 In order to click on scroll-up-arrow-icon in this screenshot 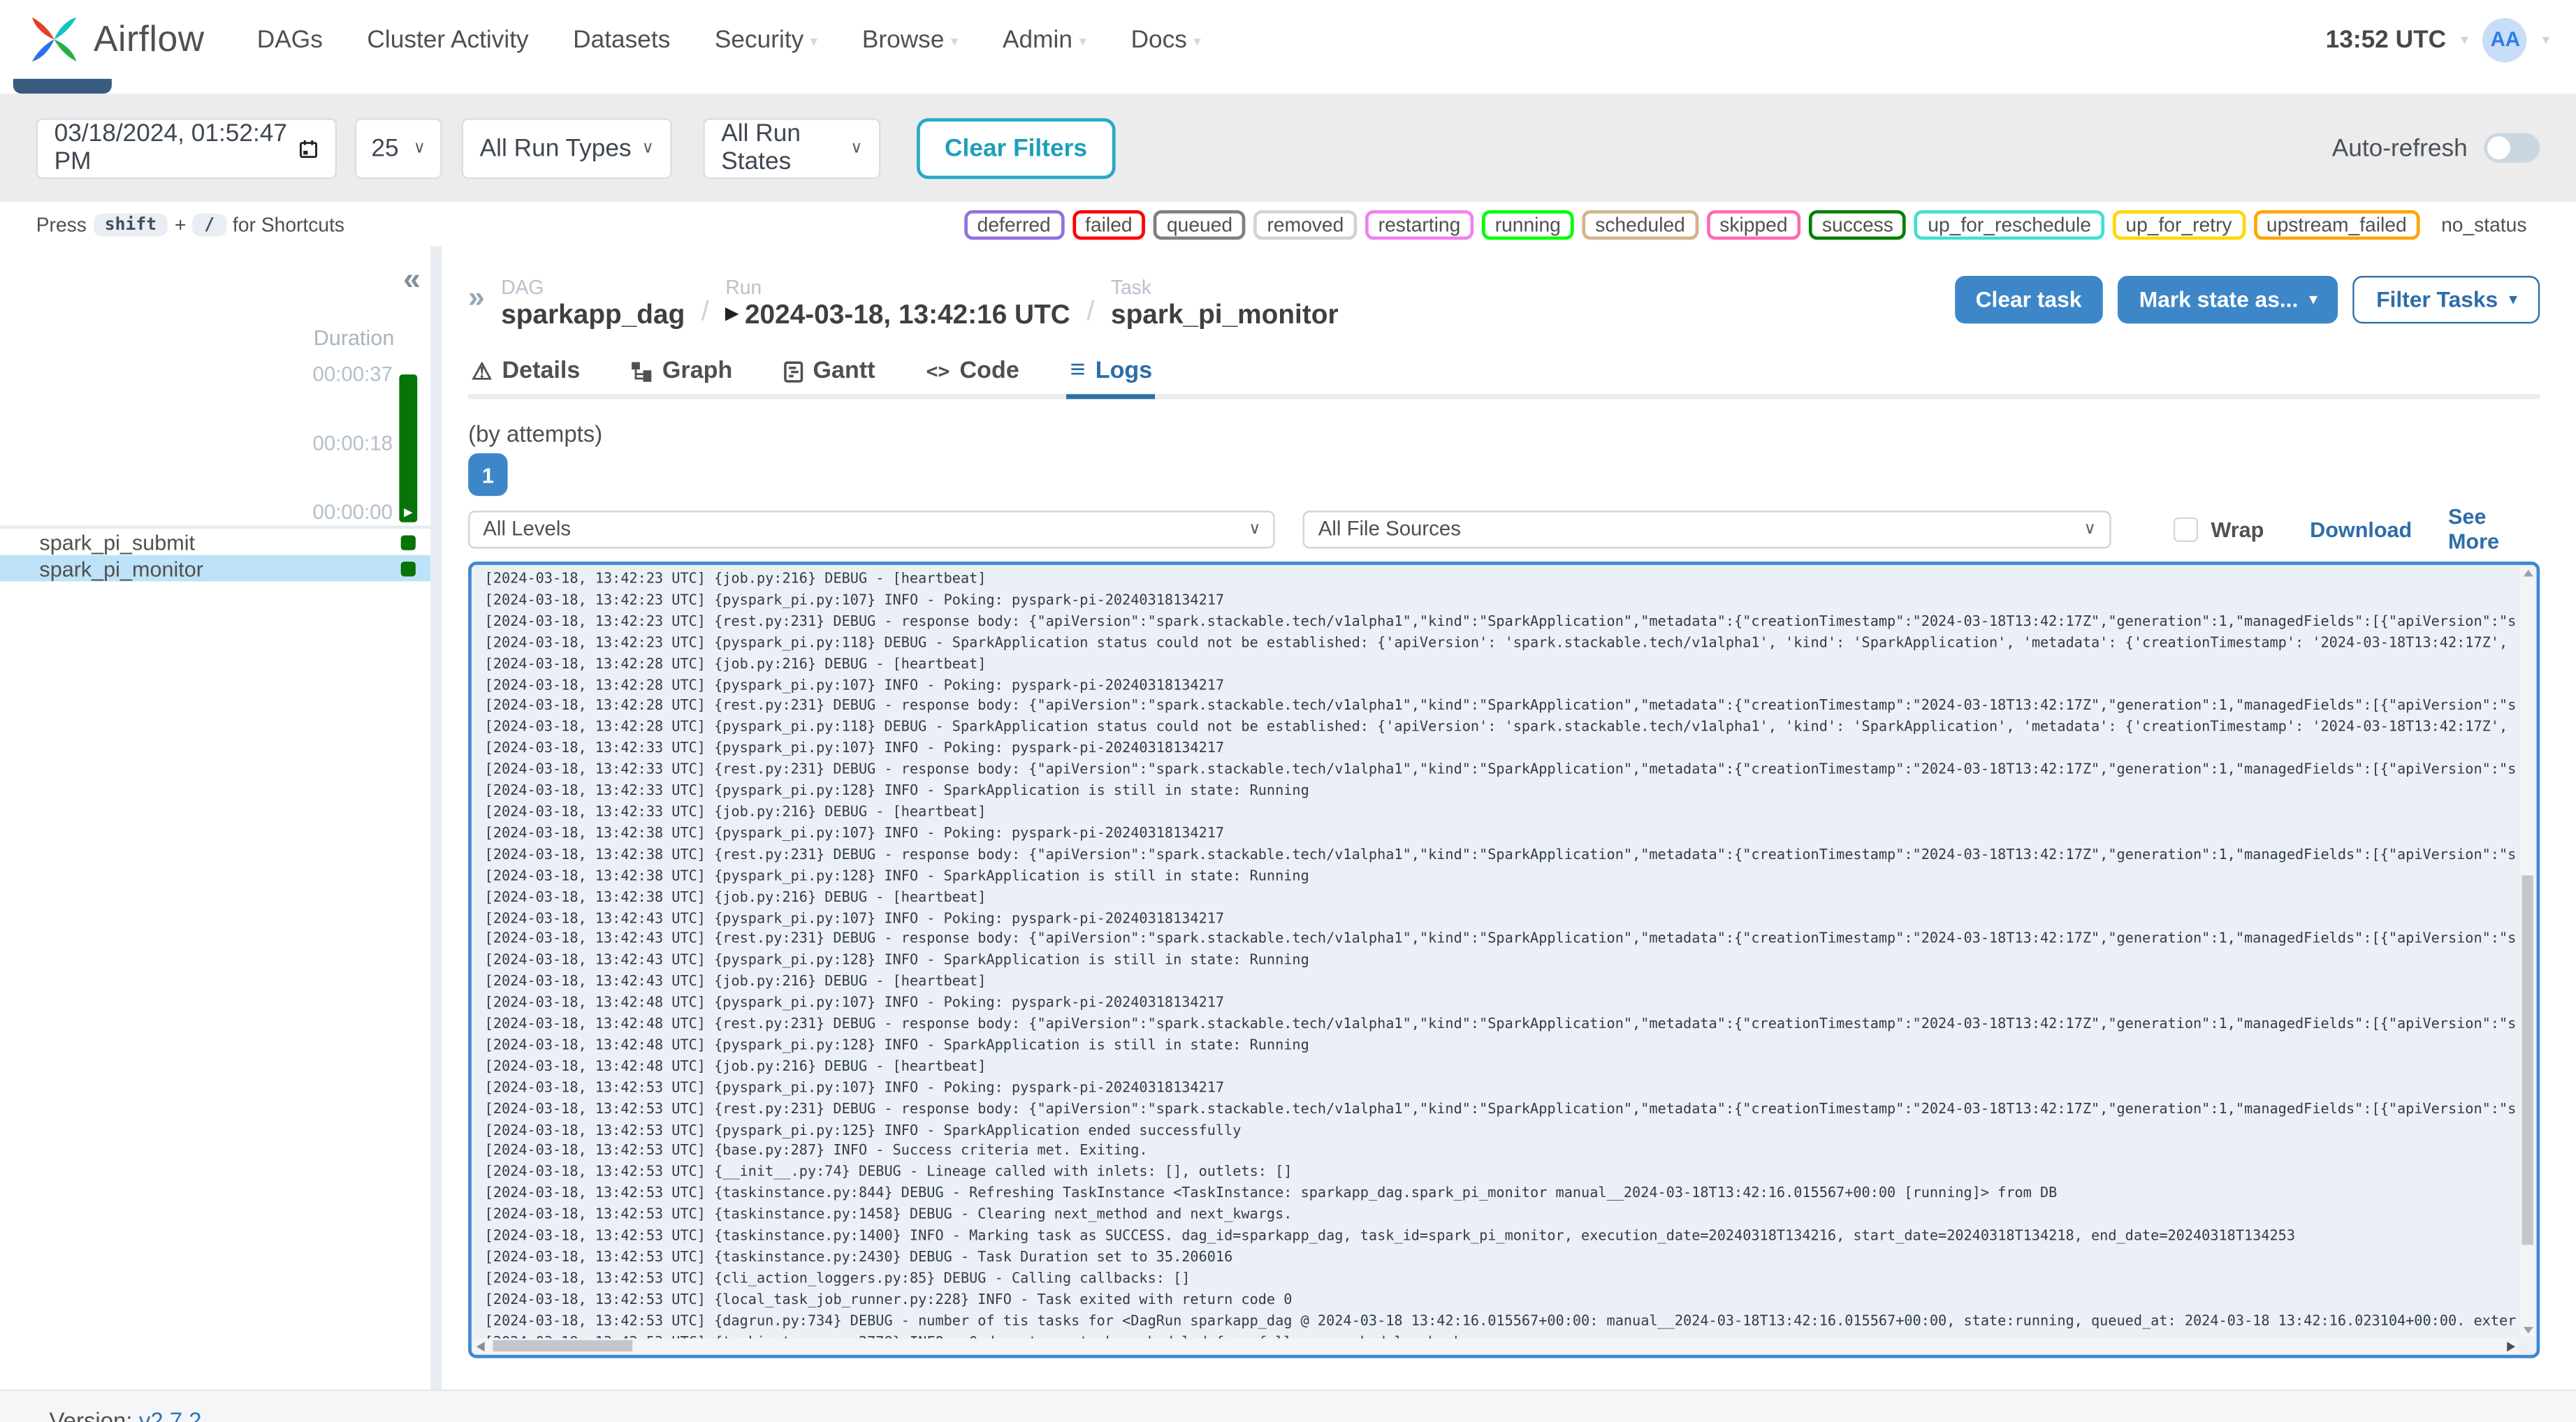, I will do `click(2527, 573)`.